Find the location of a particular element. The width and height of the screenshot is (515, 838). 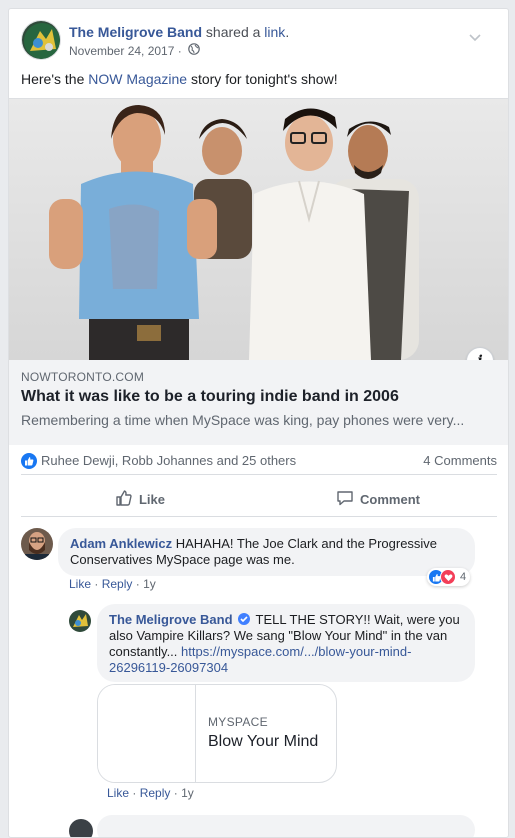

now-magazine-link: NOW Magazine is located at coordinates (137, 79).